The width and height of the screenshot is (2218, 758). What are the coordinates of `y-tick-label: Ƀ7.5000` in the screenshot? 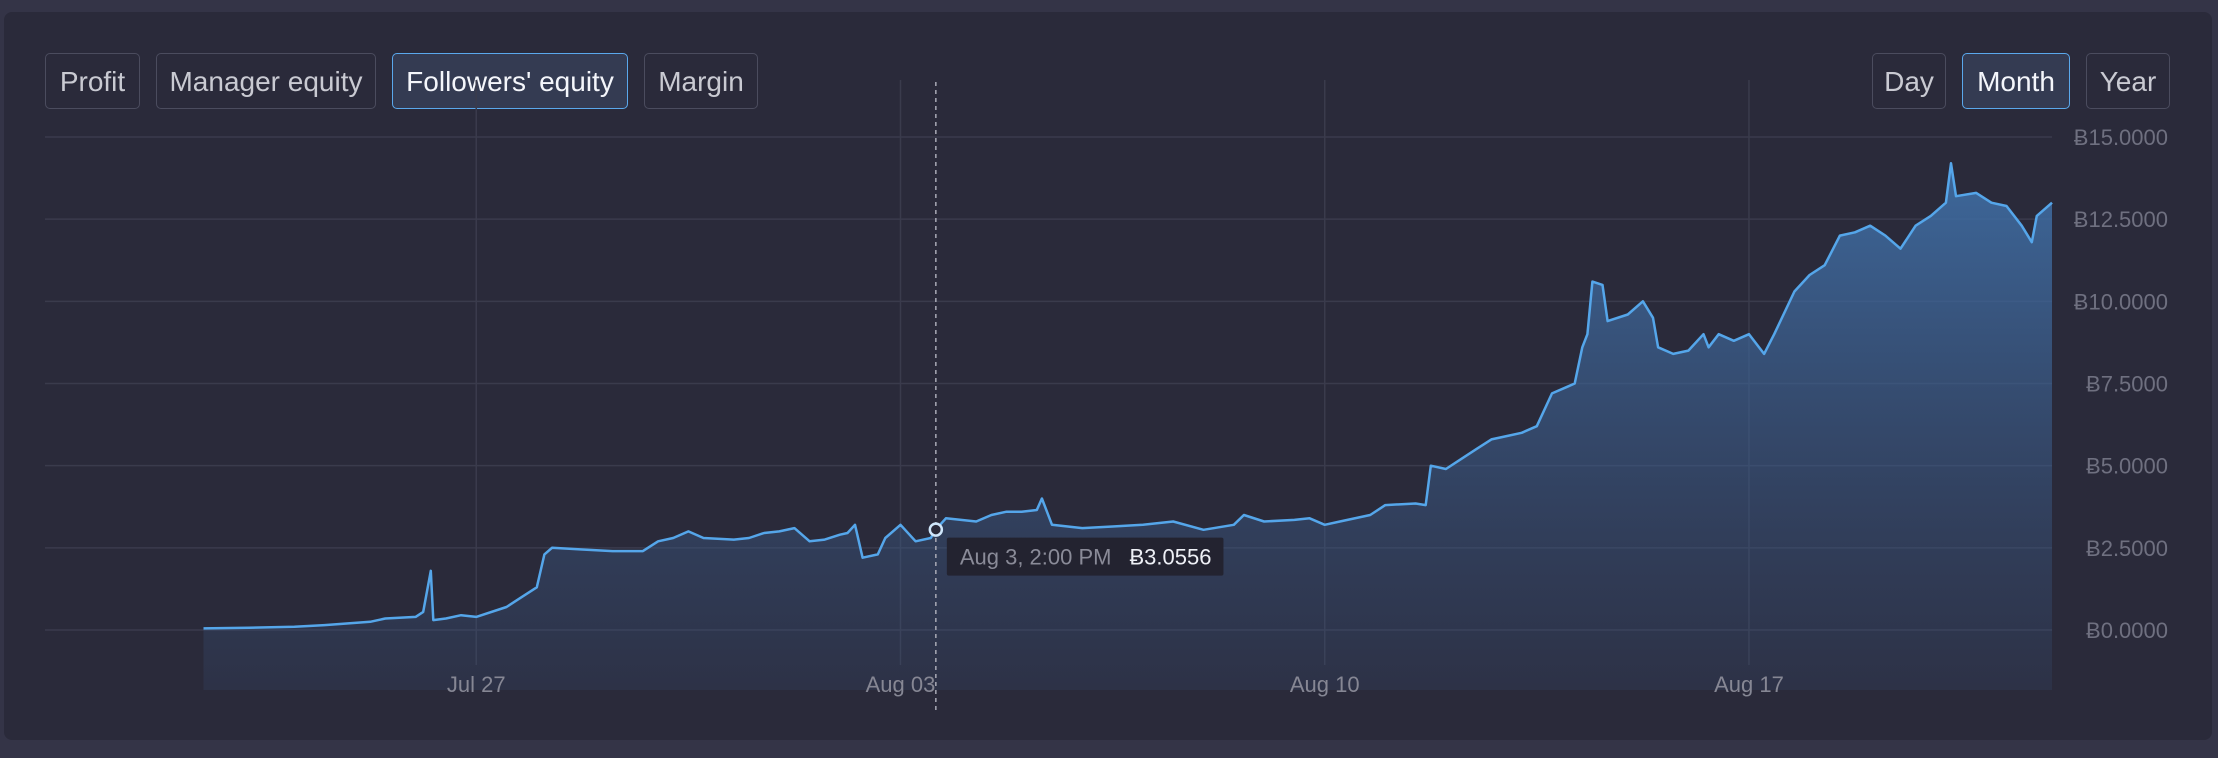 It's located at (2127, 384).